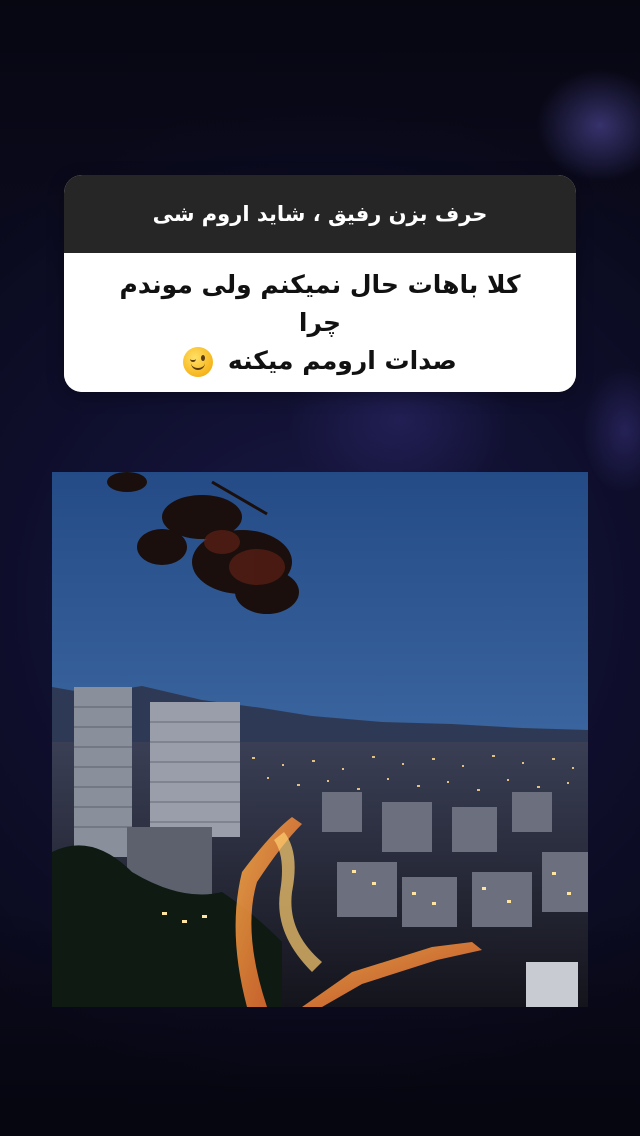 Image resolution: width=640 pixels, height=1136 pixels. Describe the element at coordinates (320, 303) in the screenshot. I see `answer-line-1: کلا باهات حال نمیکنم ولی موندم چرا` at that location.